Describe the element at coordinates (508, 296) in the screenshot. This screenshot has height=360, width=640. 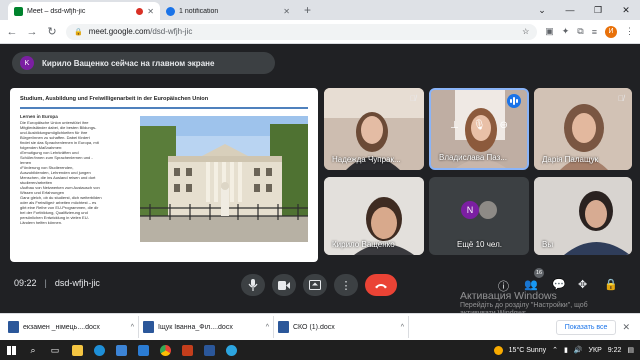
I see `watermark-title: Активация Windows` at that location.